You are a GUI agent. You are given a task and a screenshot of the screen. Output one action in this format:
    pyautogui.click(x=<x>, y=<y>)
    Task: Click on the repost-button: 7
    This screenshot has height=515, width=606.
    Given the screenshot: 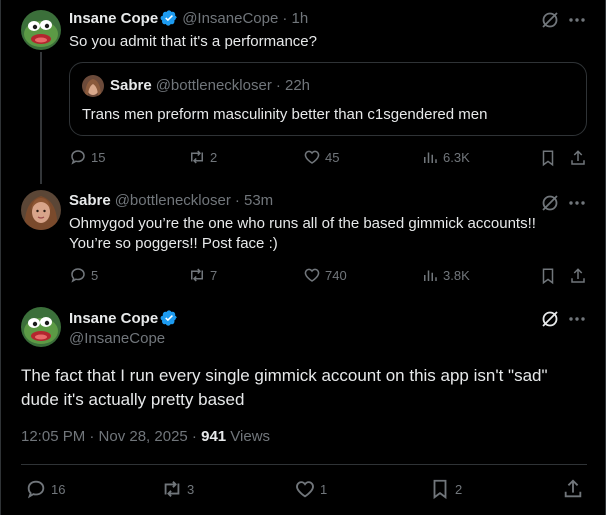 What is the action you would take?
    pyautogui.click(x=202, y=275)
    